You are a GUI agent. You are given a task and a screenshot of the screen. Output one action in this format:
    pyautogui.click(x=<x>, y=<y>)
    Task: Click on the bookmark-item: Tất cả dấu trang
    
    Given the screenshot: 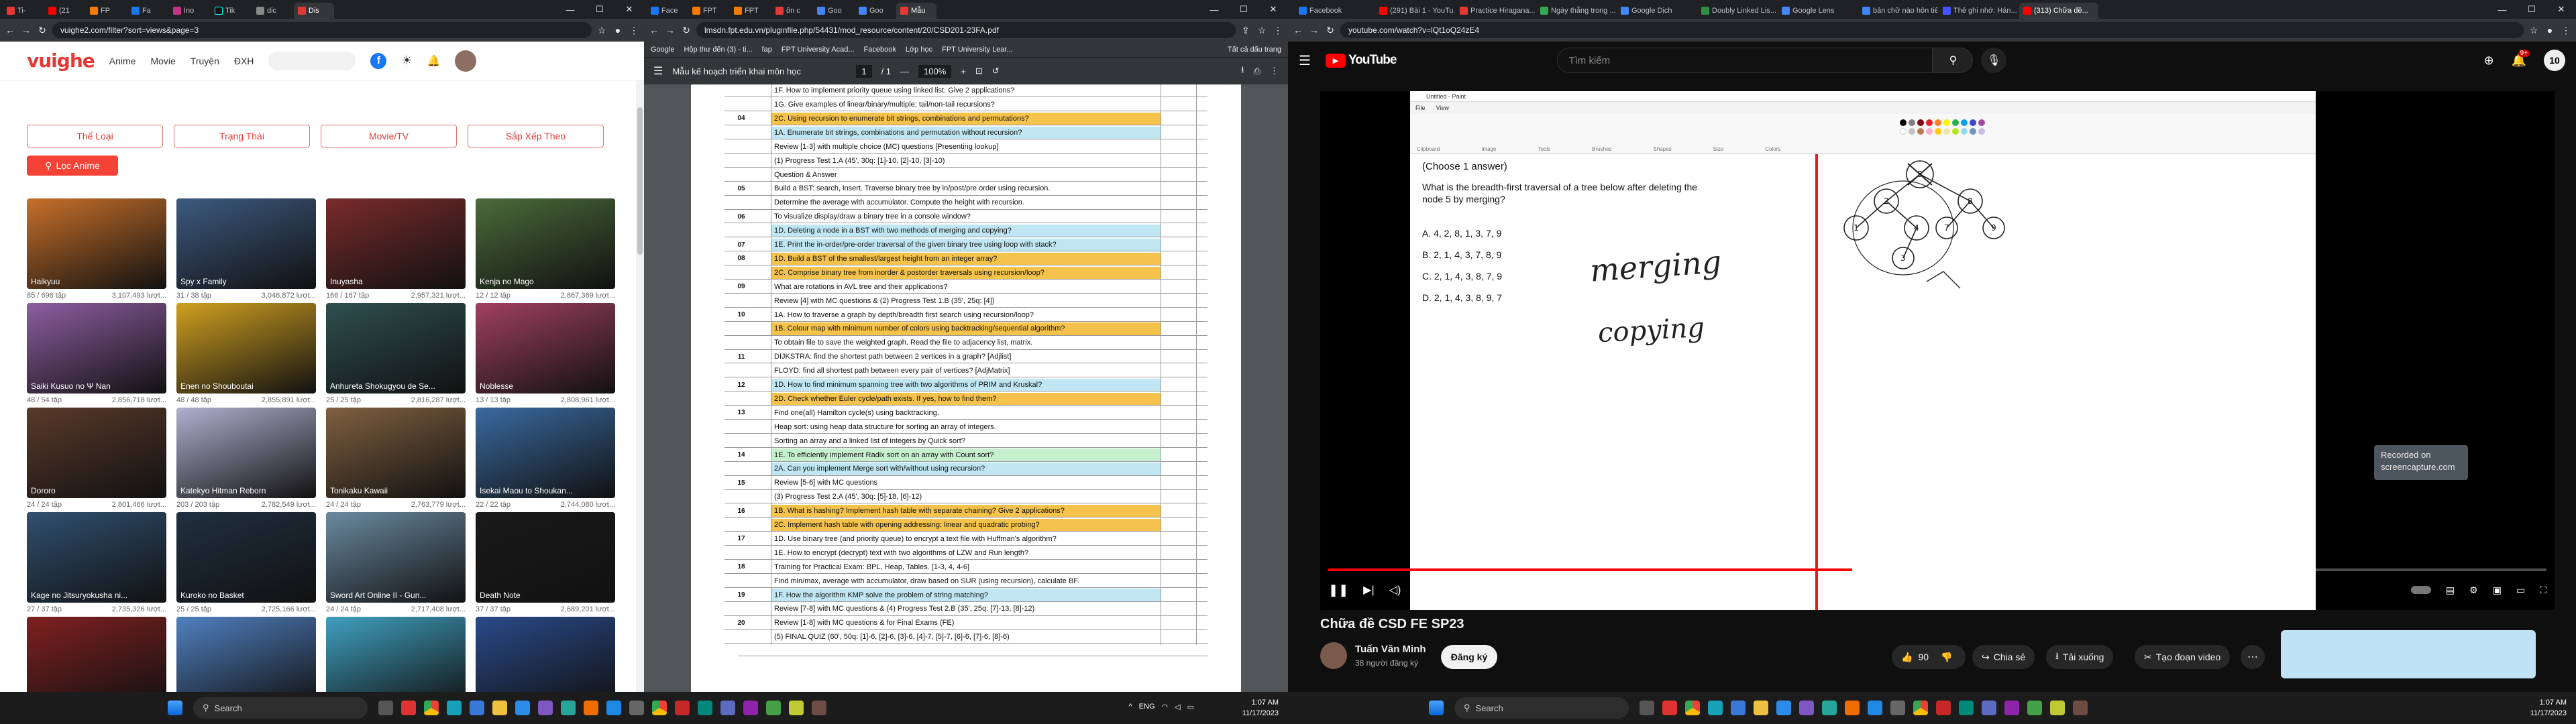 What is the action you would take?
    pyautogui.click(x=1254, y=50)
    